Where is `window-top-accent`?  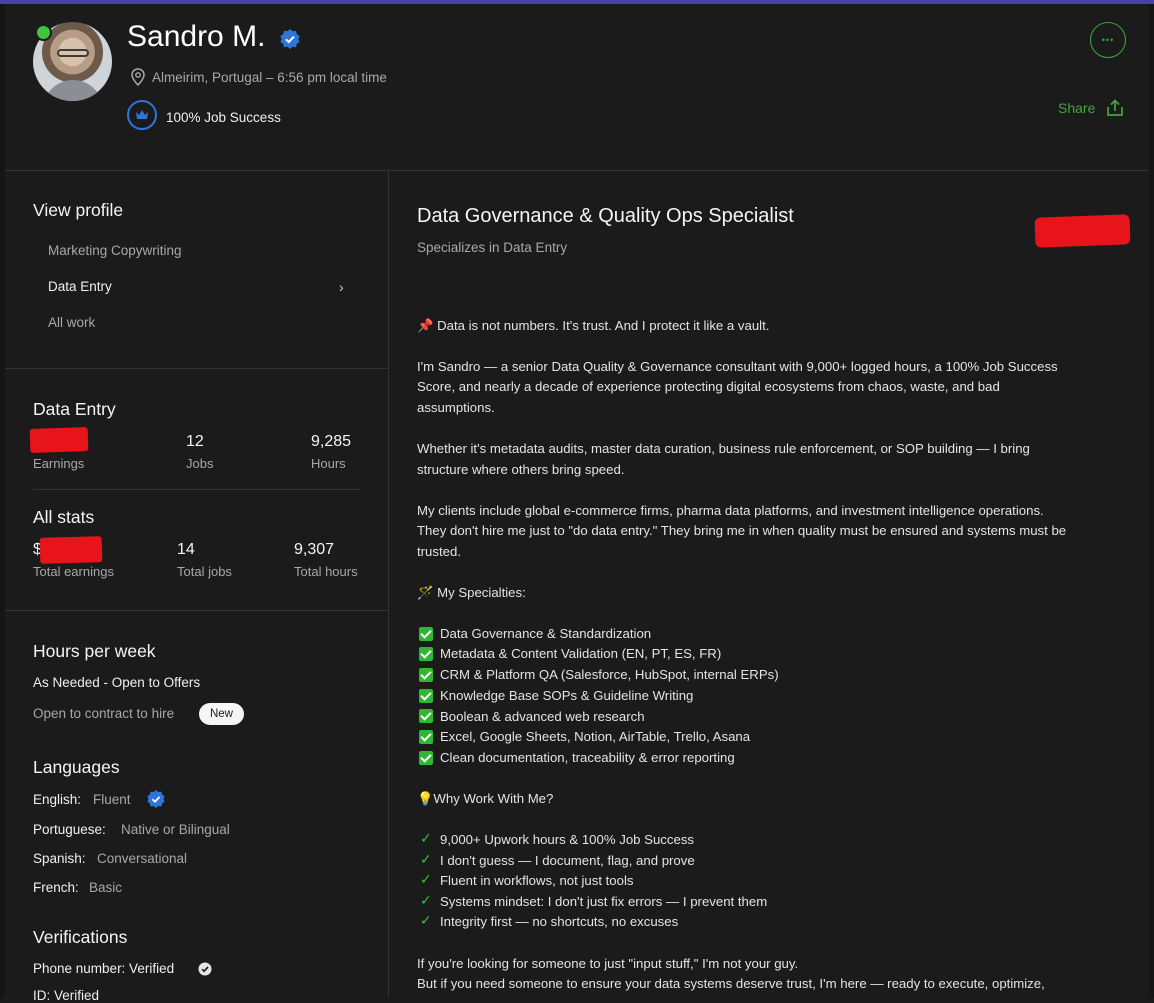 window-top-accent is located at coordinates (577, 2).